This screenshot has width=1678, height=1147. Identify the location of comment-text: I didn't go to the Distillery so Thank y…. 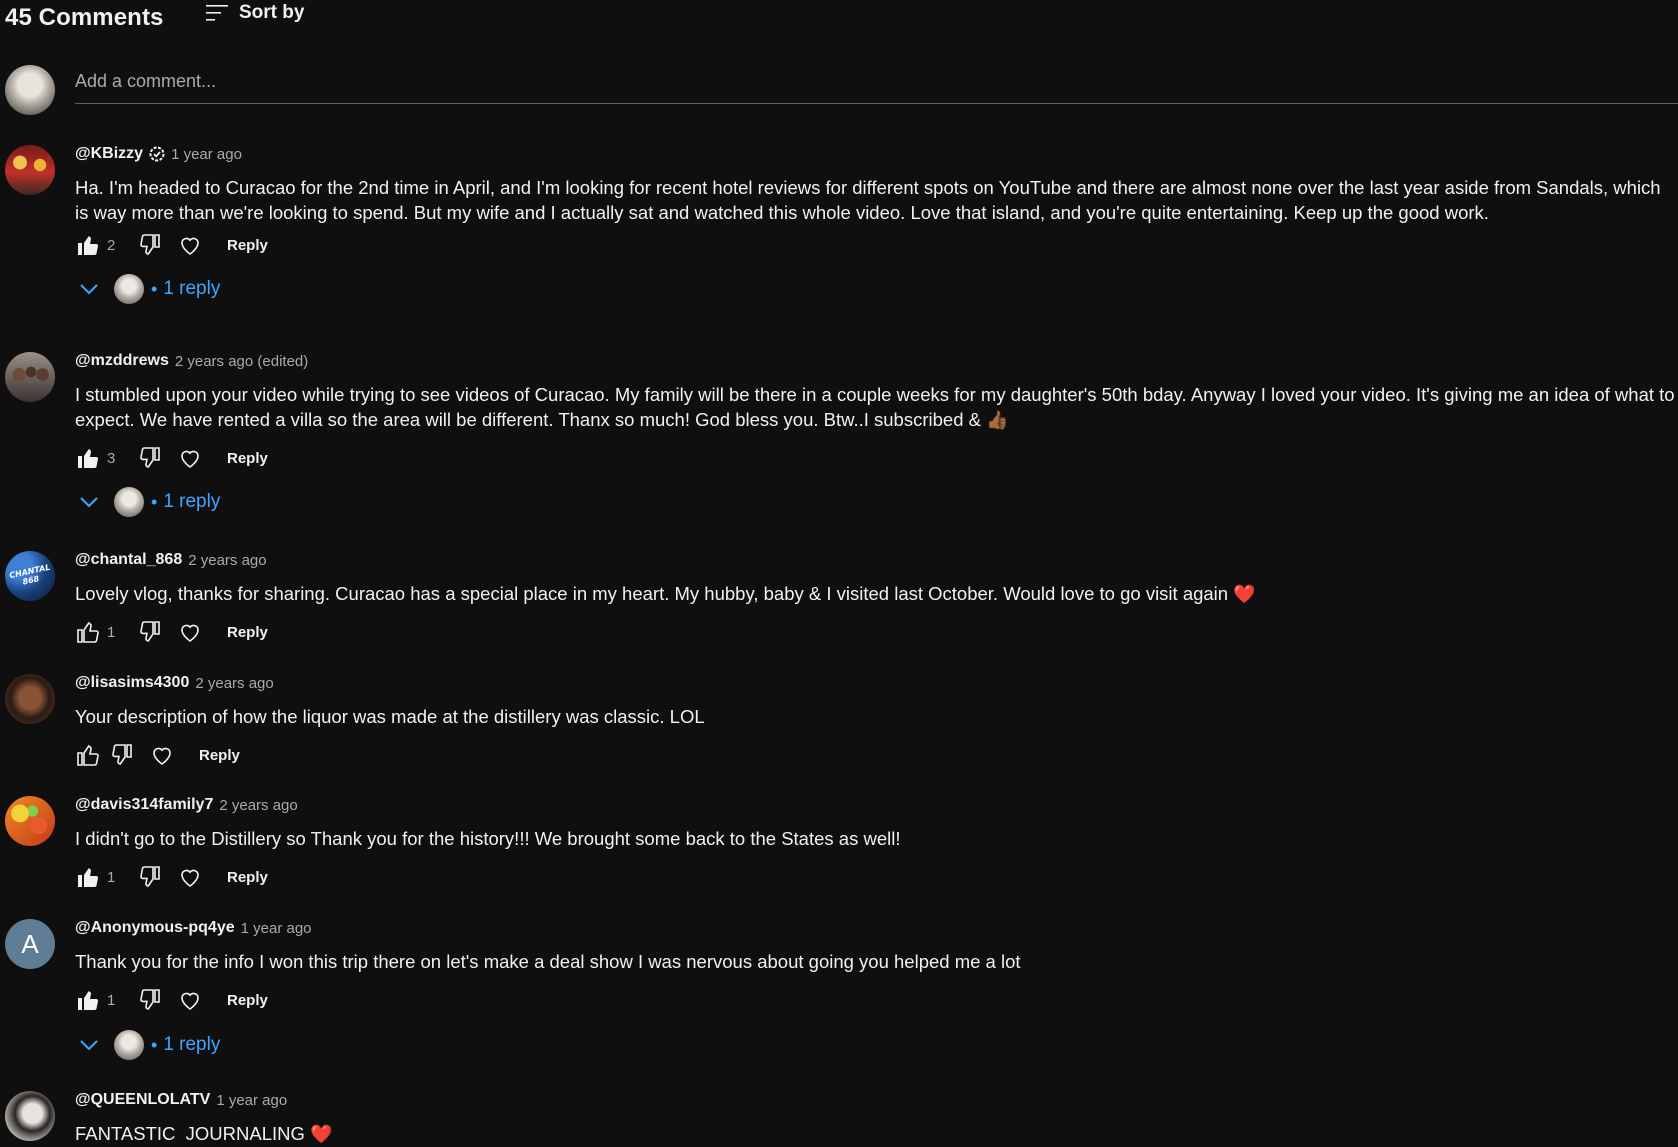
(488, 838).